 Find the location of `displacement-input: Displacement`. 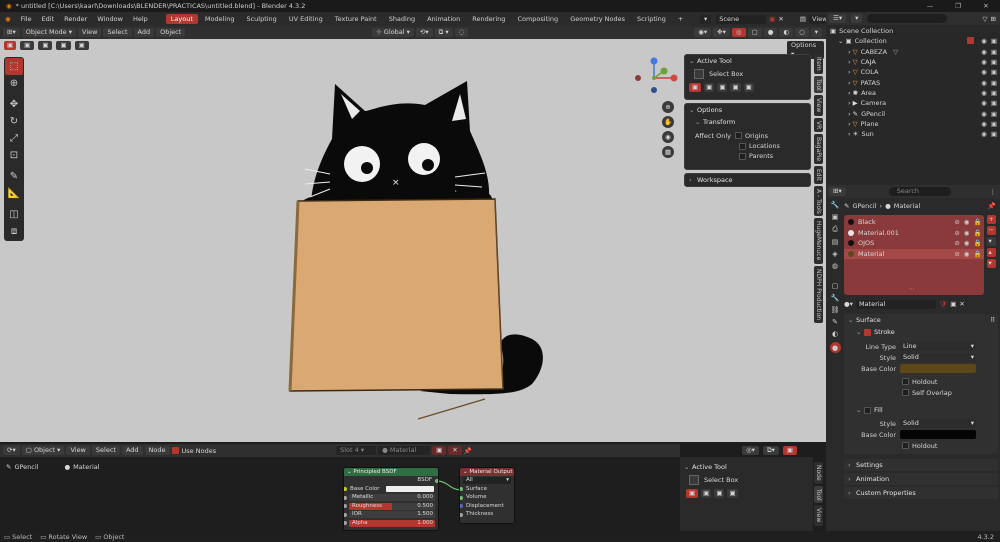

displacement-input: Displacement is located at coordinates (487, 506).